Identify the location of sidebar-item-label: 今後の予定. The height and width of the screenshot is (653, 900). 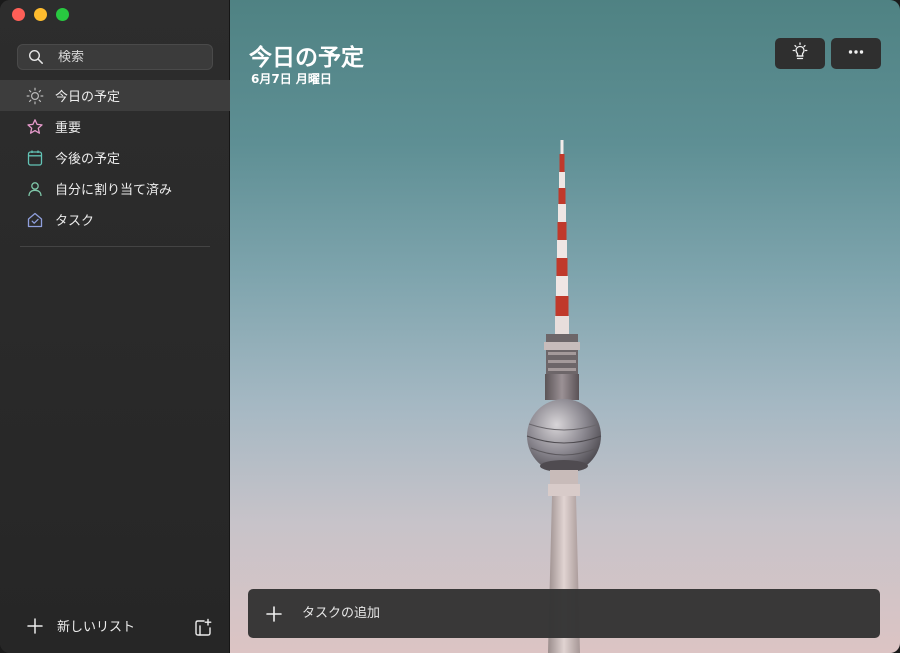
(88, 159).